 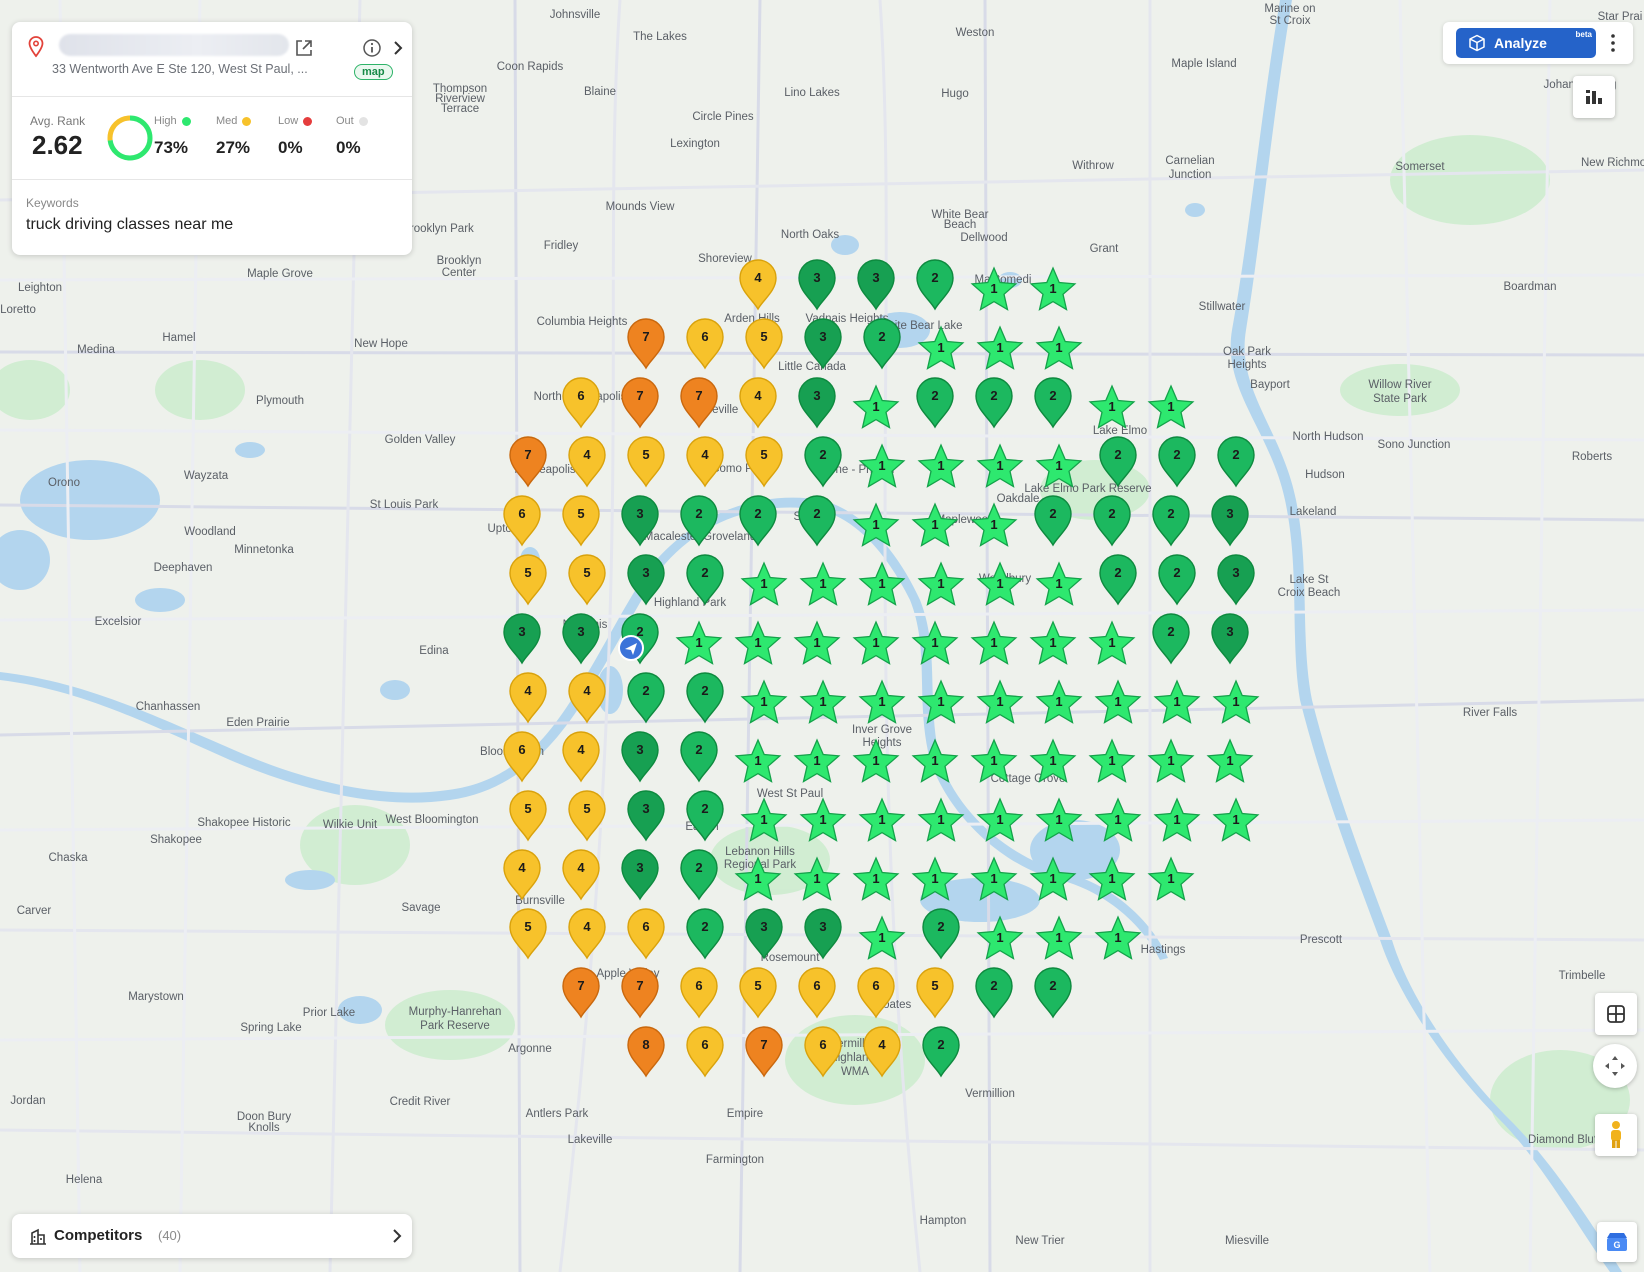 What do you see at coordinates (212, 1236) in the screenshot?
I see `competitors-bar: Competitors (40)` at bounding box center [212, 1236].